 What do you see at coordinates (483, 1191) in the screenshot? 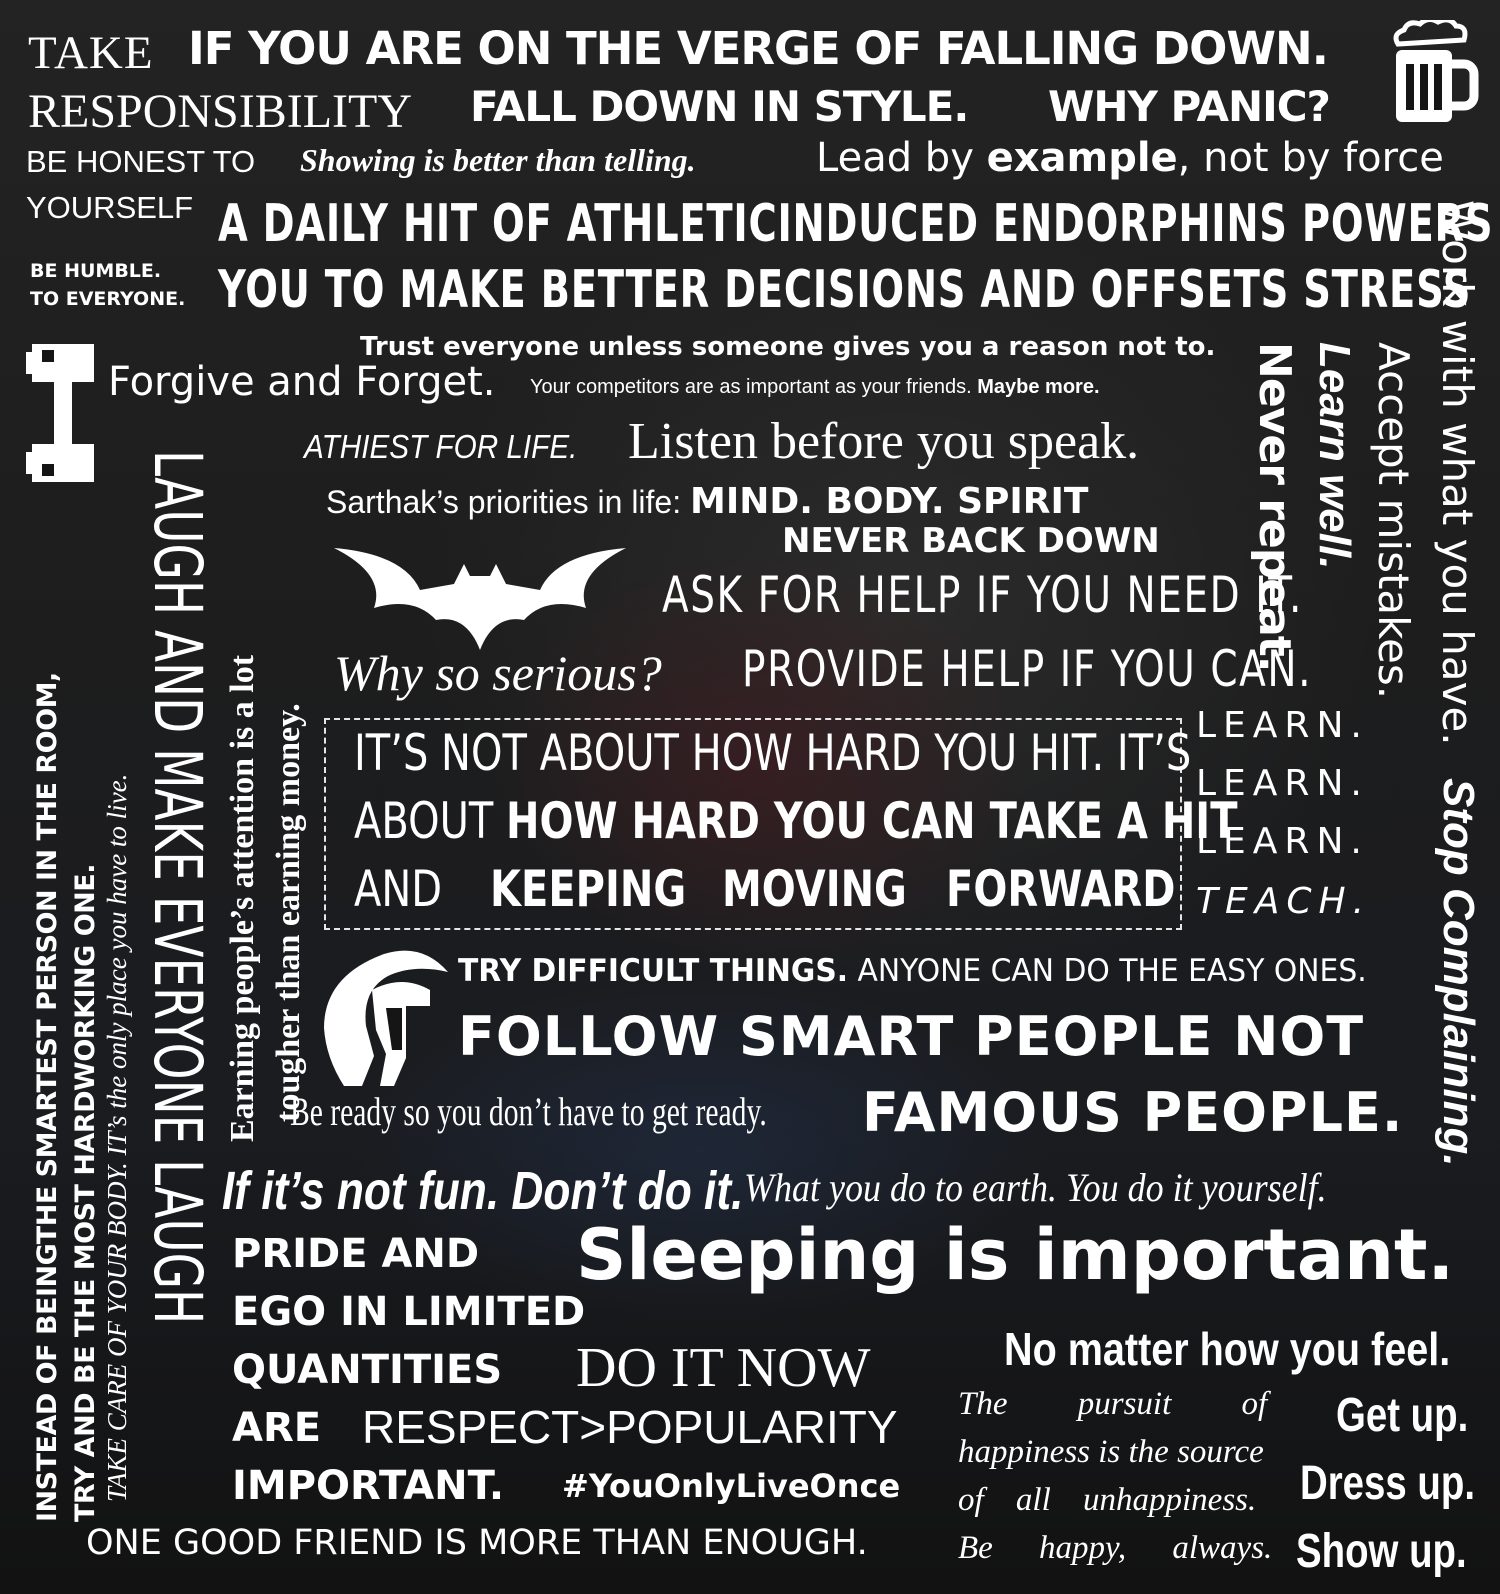
I see `not-fun-text: If it’s not fun. Don’t do it.` at bounding box center [483, 1191].